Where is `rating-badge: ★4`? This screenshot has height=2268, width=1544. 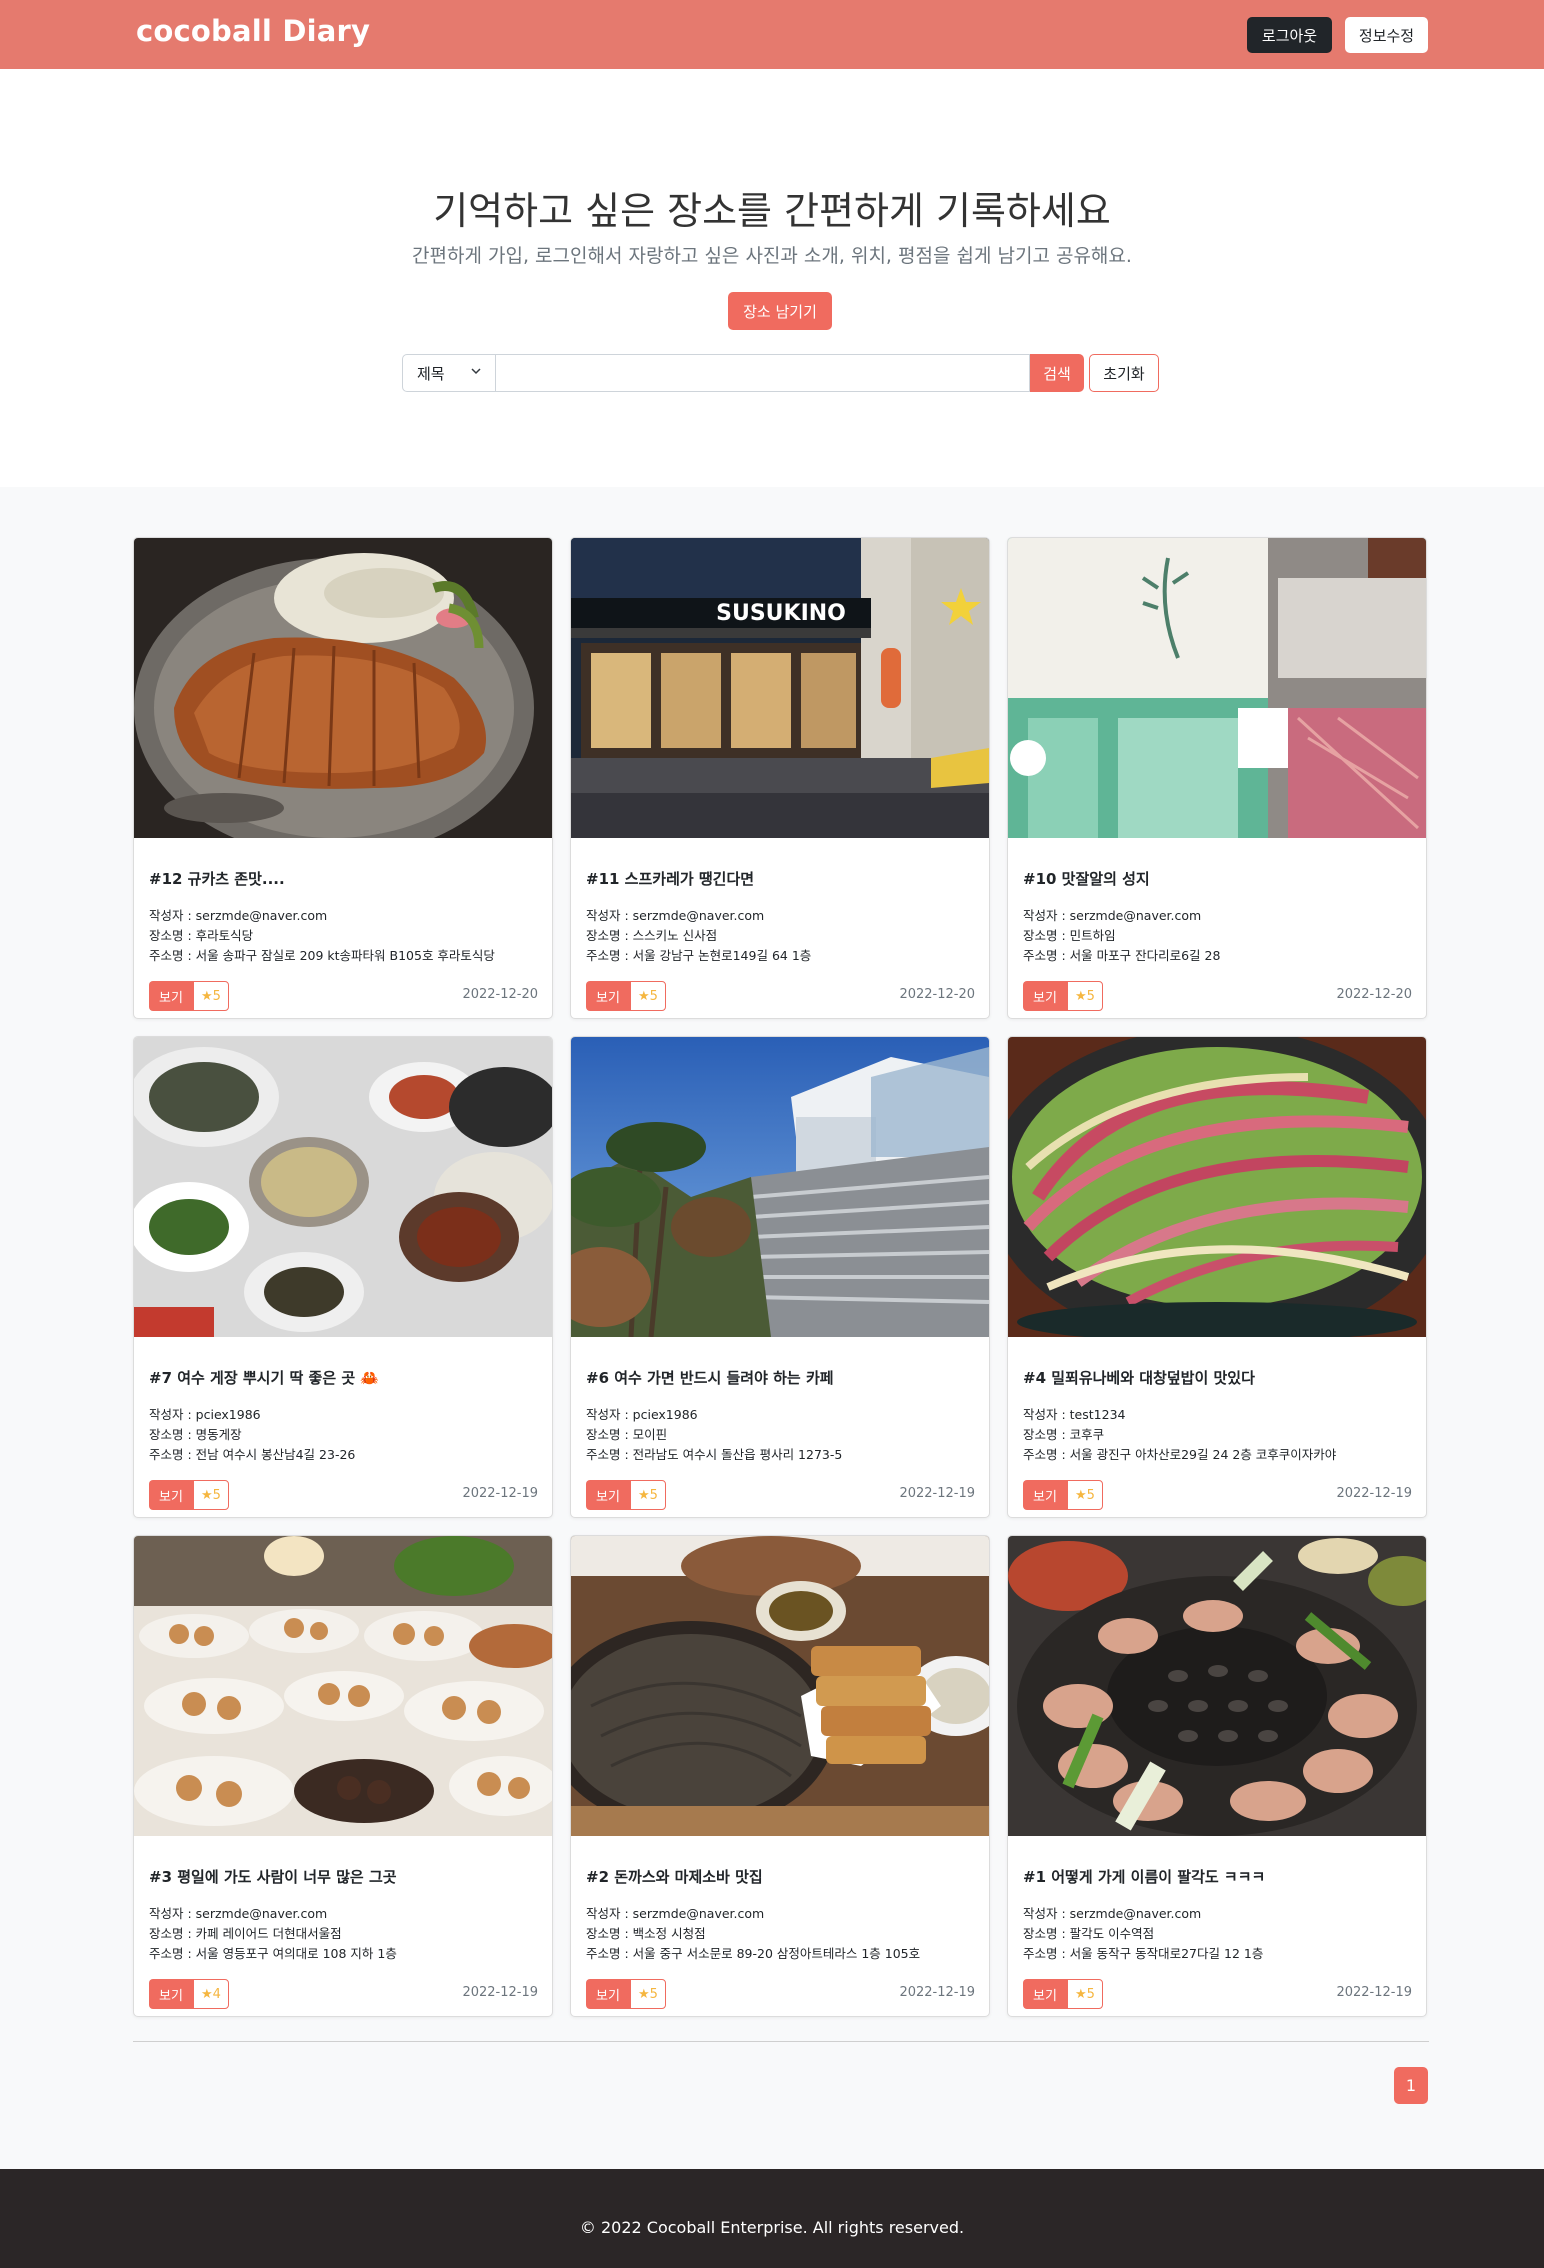
rating-badge: ★4 is located at coordinates (211, 1994).